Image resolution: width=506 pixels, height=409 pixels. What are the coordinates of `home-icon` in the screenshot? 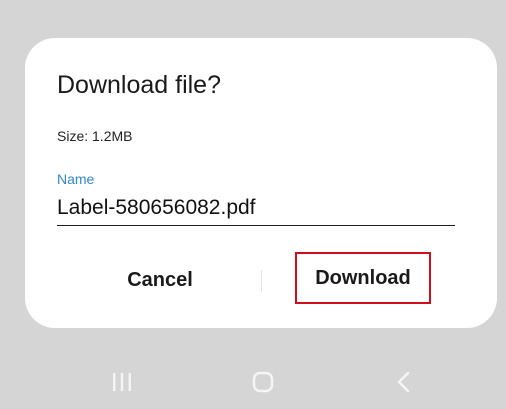 It's located at (263, 382).